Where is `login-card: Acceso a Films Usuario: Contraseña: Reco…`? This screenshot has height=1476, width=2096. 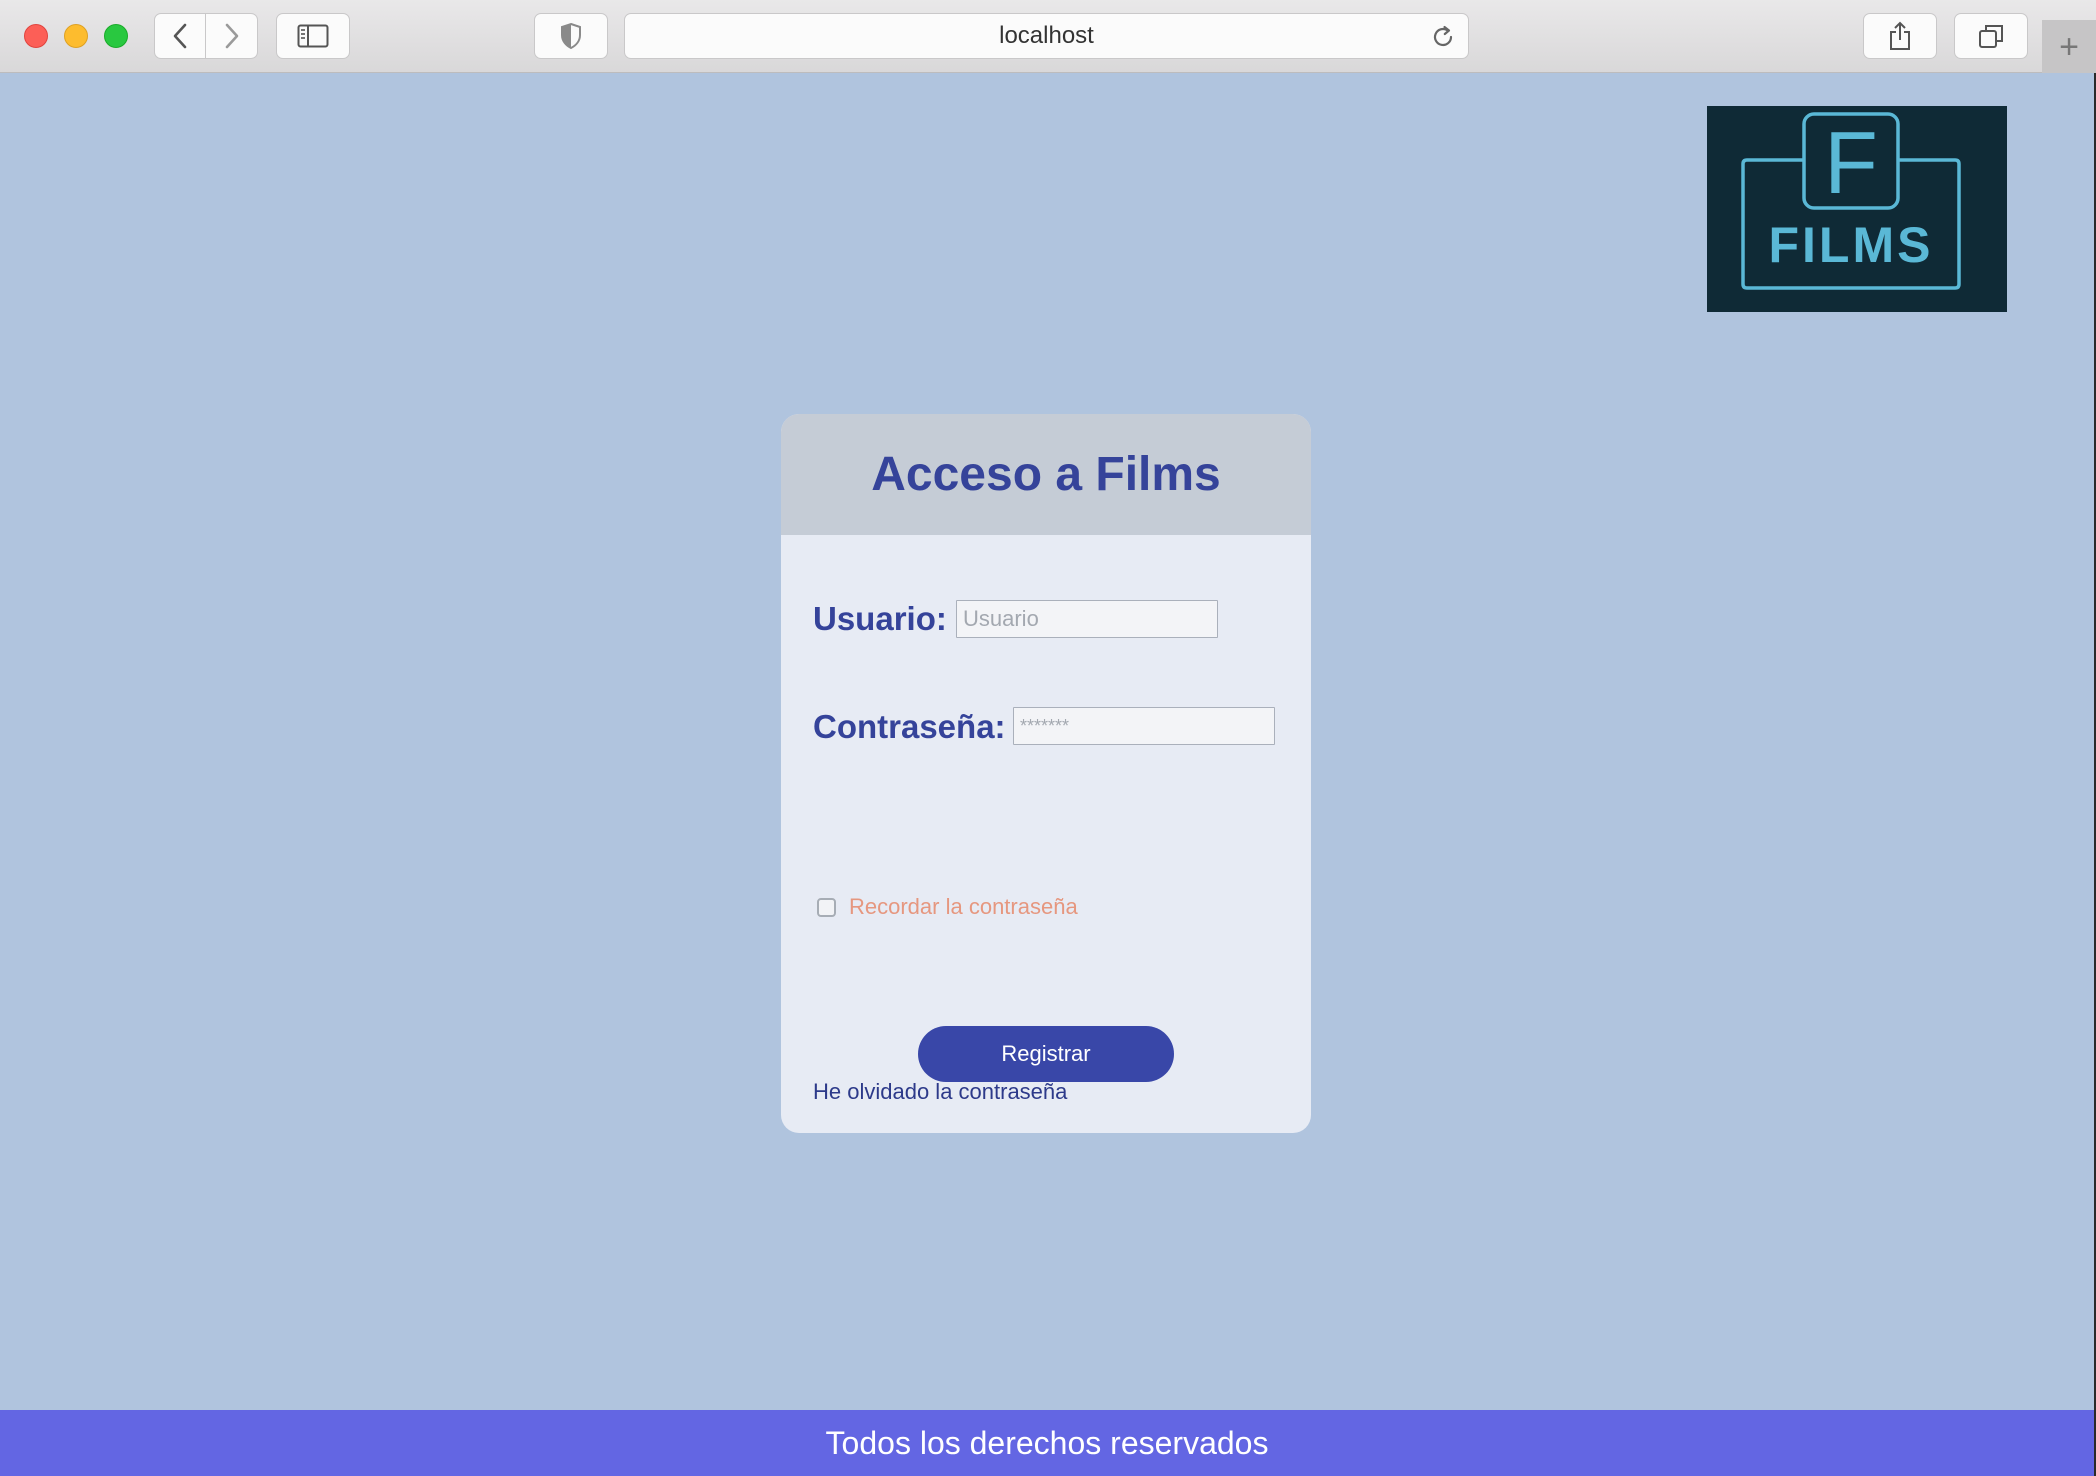
login-card: Acceso a Films Usuario: Contraseña: Reco… is located at coordinates (1046, 773).